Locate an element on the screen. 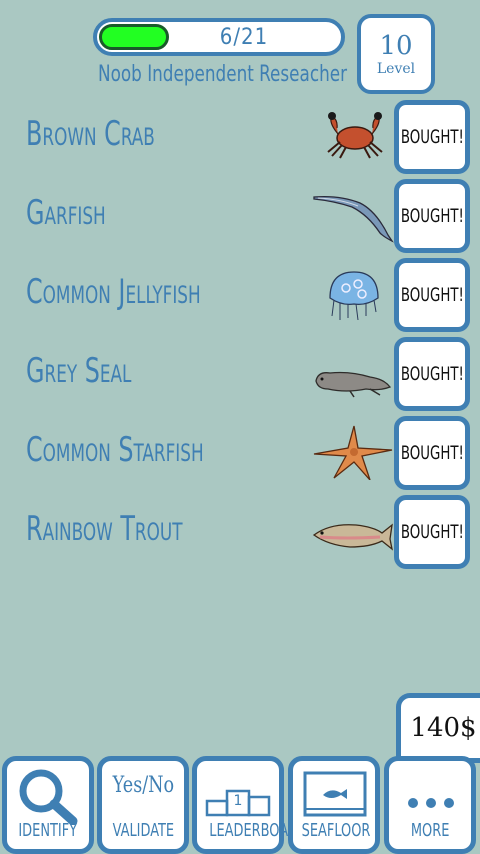 This screenshot has height=854, width=480. podium-first-place: 1 is located at coordinates (238, 801).